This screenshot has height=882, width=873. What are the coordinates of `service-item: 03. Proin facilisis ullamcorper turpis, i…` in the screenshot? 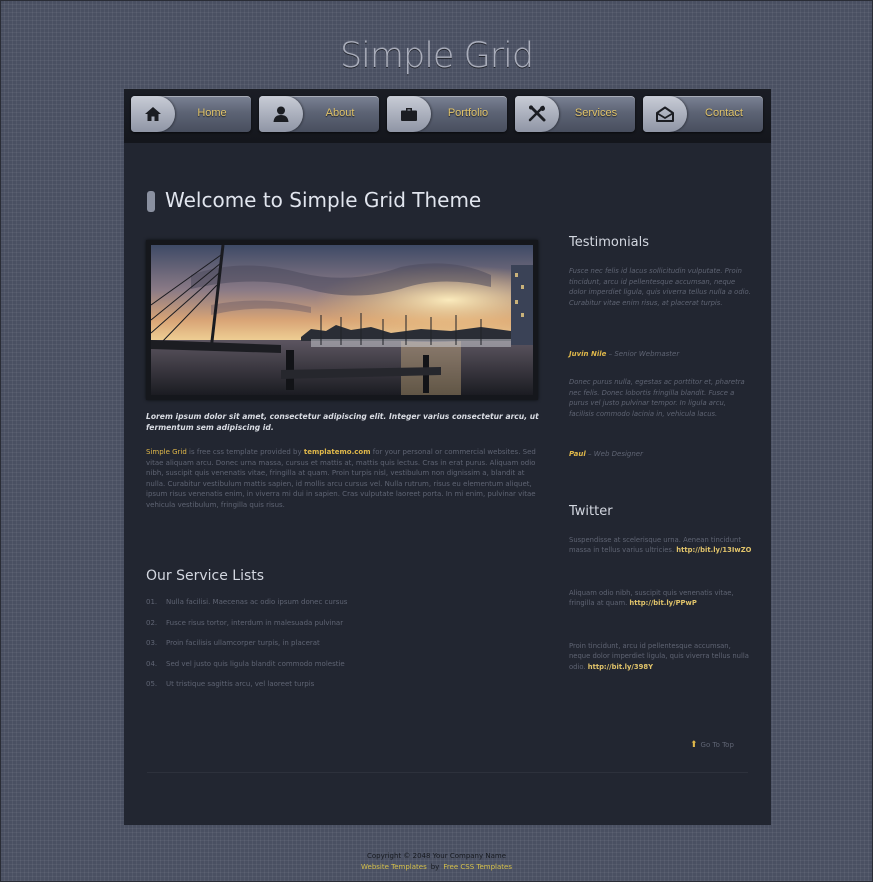 It's located at (246, 649).